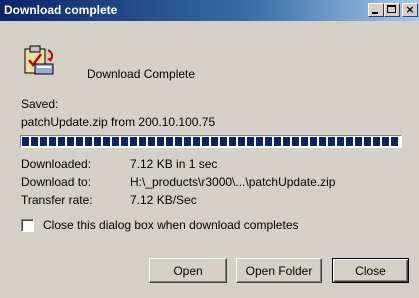 The width and height of the screenshot is (419, 298). What do you see at coordinates (27, 225) in the screenshot?
I see `close-when-done-checkbox` at bounding box center [27, 225].